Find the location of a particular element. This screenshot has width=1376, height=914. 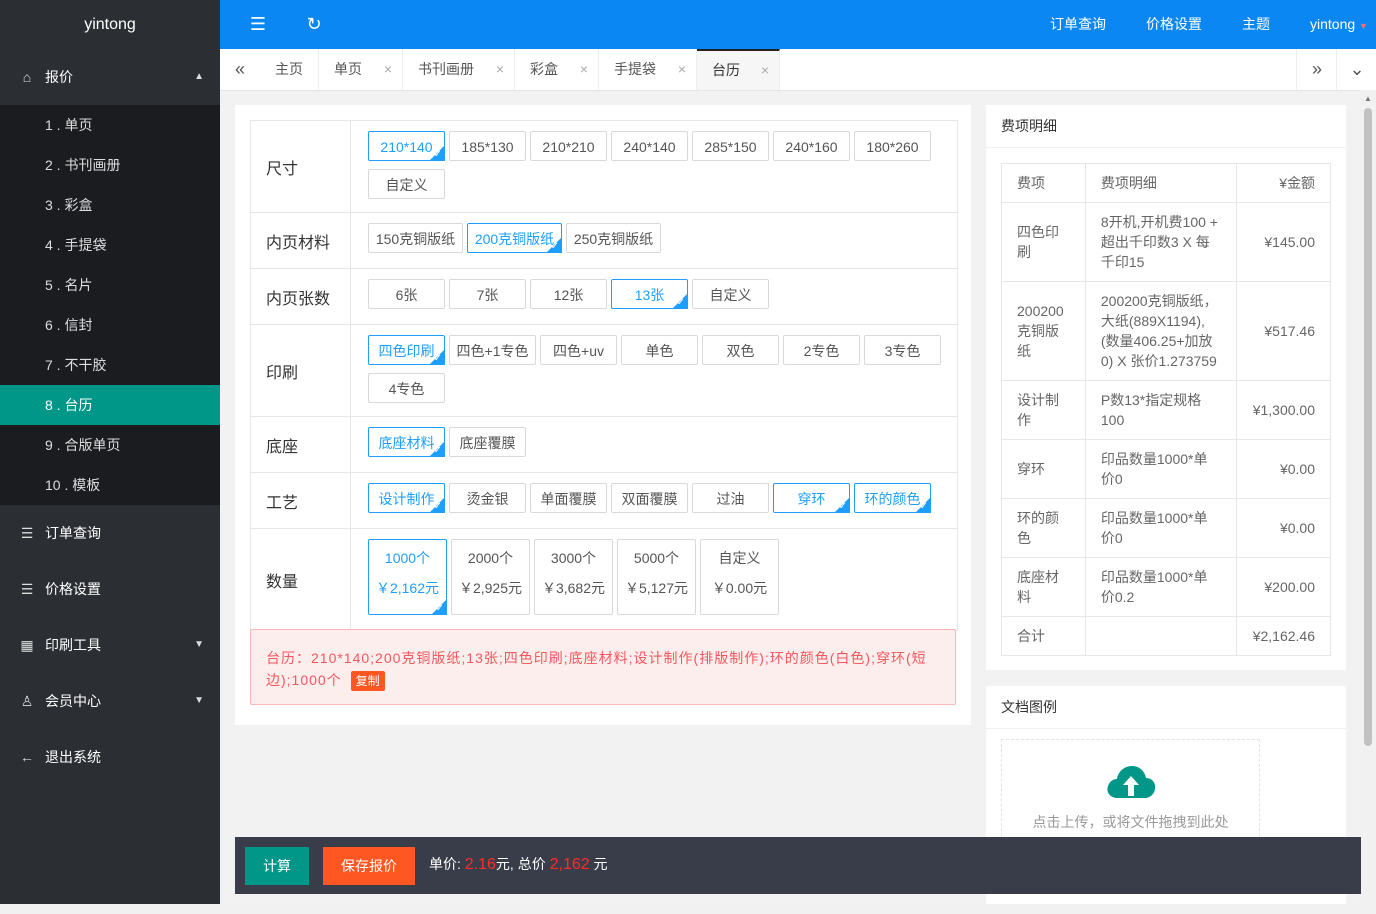

option-label: 210*140 is located at coordinates (406, 147).